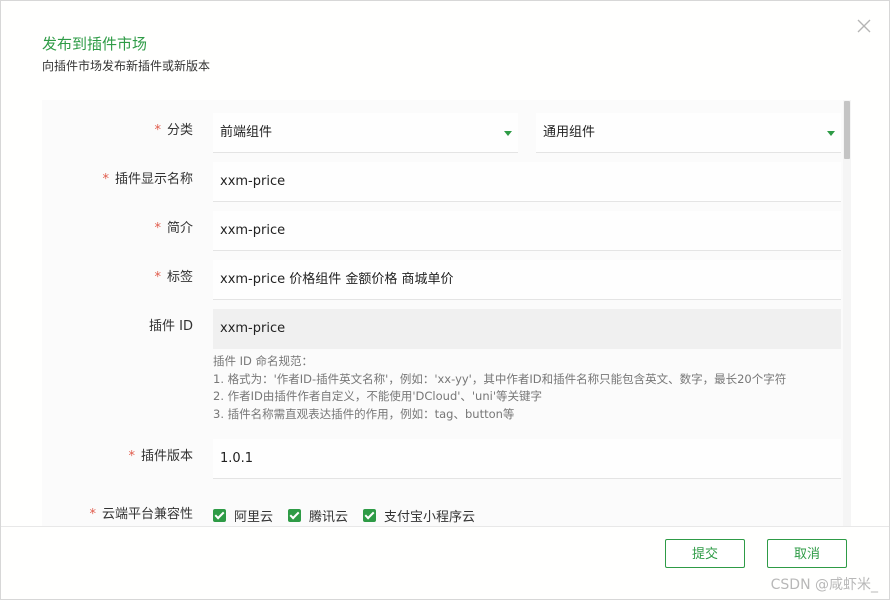 The image size is (890, 600). What do you see at coordinates (147, 514) in the screenshot?
I see `cloud-compat-label-text: 云端平台兼容性` at bounding box center [147, 514].